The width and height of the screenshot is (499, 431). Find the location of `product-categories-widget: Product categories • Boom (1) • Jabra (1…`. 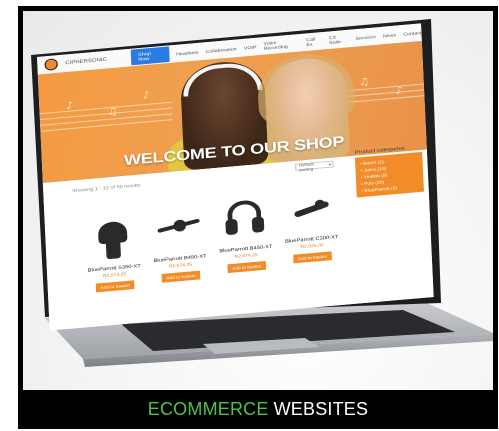

product-categories-widget: Product categories • Boom (1) • Jabra (1… is located at coordinates (390, 177).